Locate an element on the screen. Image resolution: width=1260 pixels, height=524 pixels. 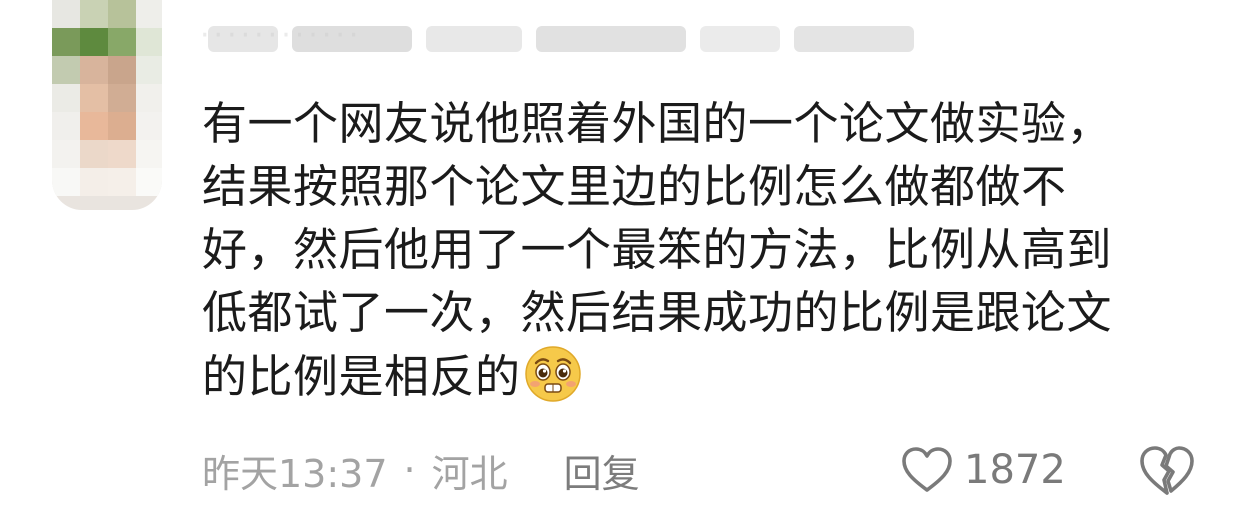
like-count: 1872 is located at coordinates (1015, 470).